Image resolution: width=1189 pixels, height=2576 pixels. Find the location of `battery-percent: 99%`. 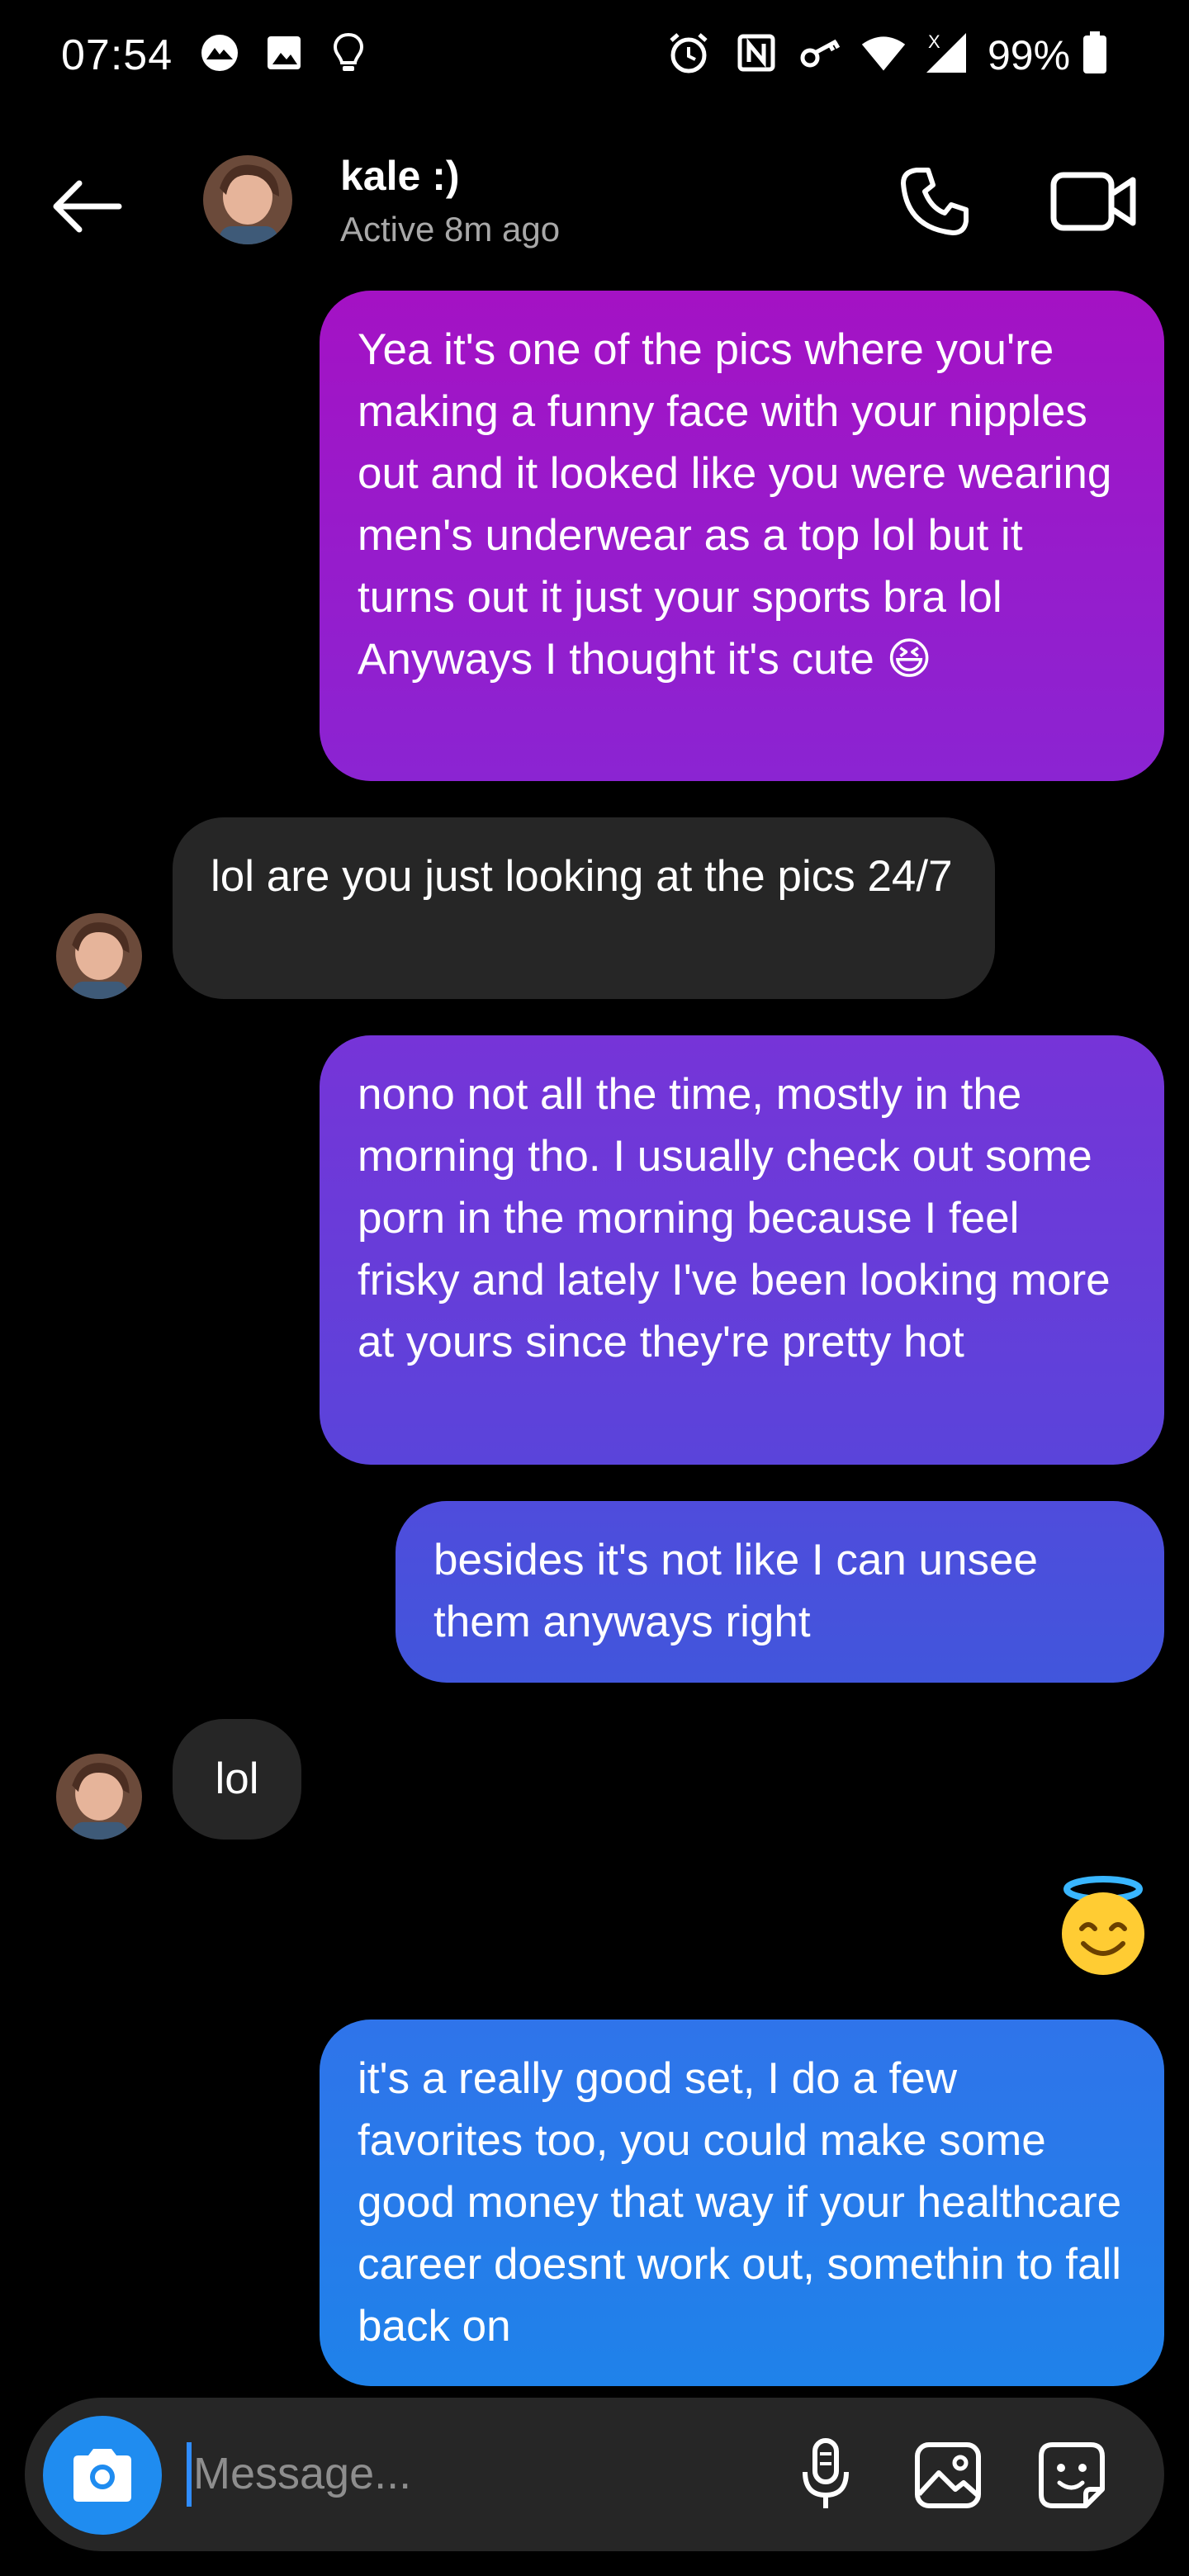

battery-percent: 99% is located at coordinates (1029, 55).